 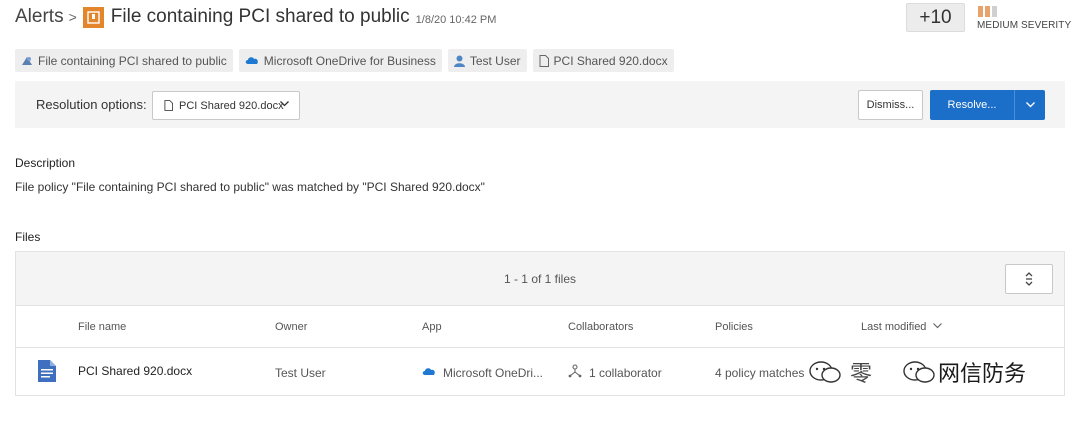 I want to click on watermark: 零 网信防务, so click(x=917, y=372).